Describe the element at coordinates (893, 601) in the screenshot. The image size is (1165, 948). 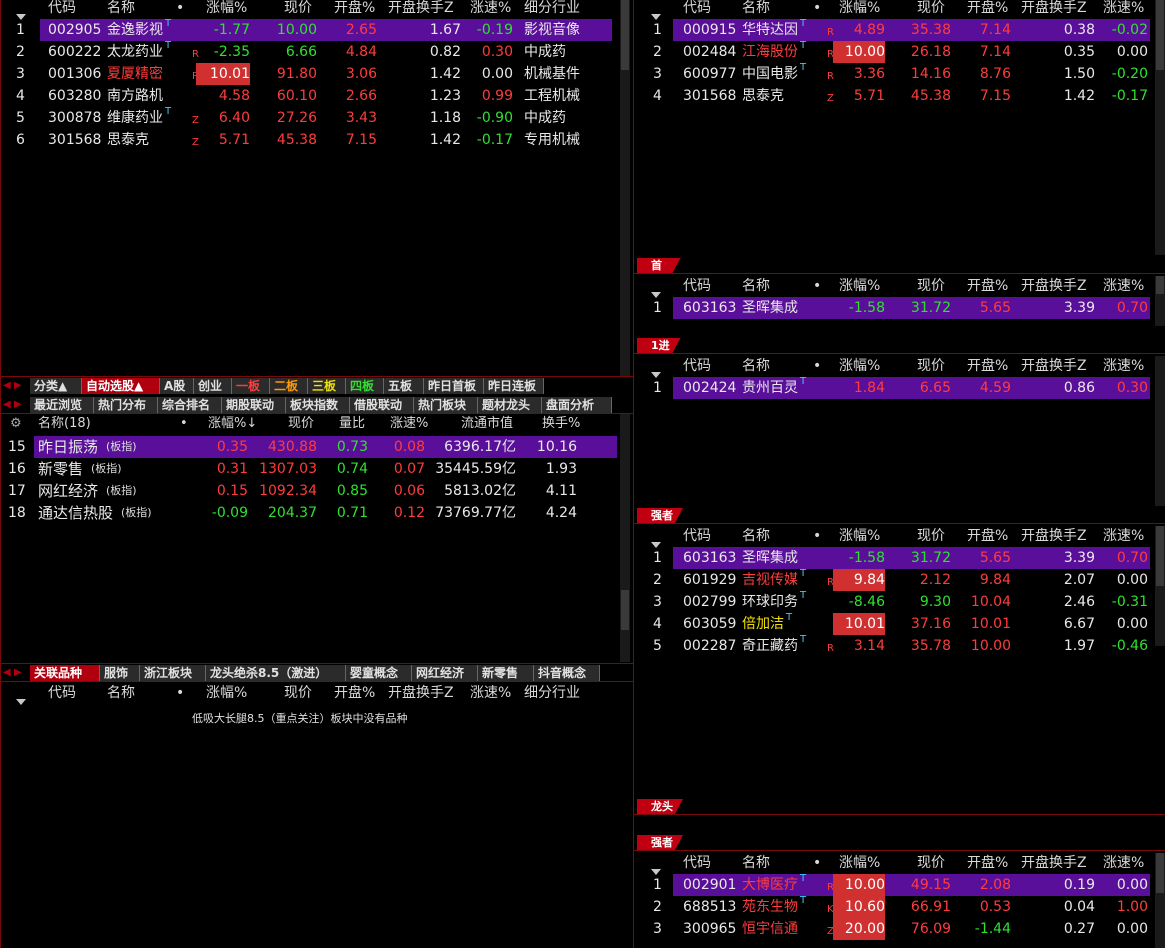
I see `table-row: 3 002799 环球印务 T -8.46 9.30 10.04 2.46 -0.31` at that location.